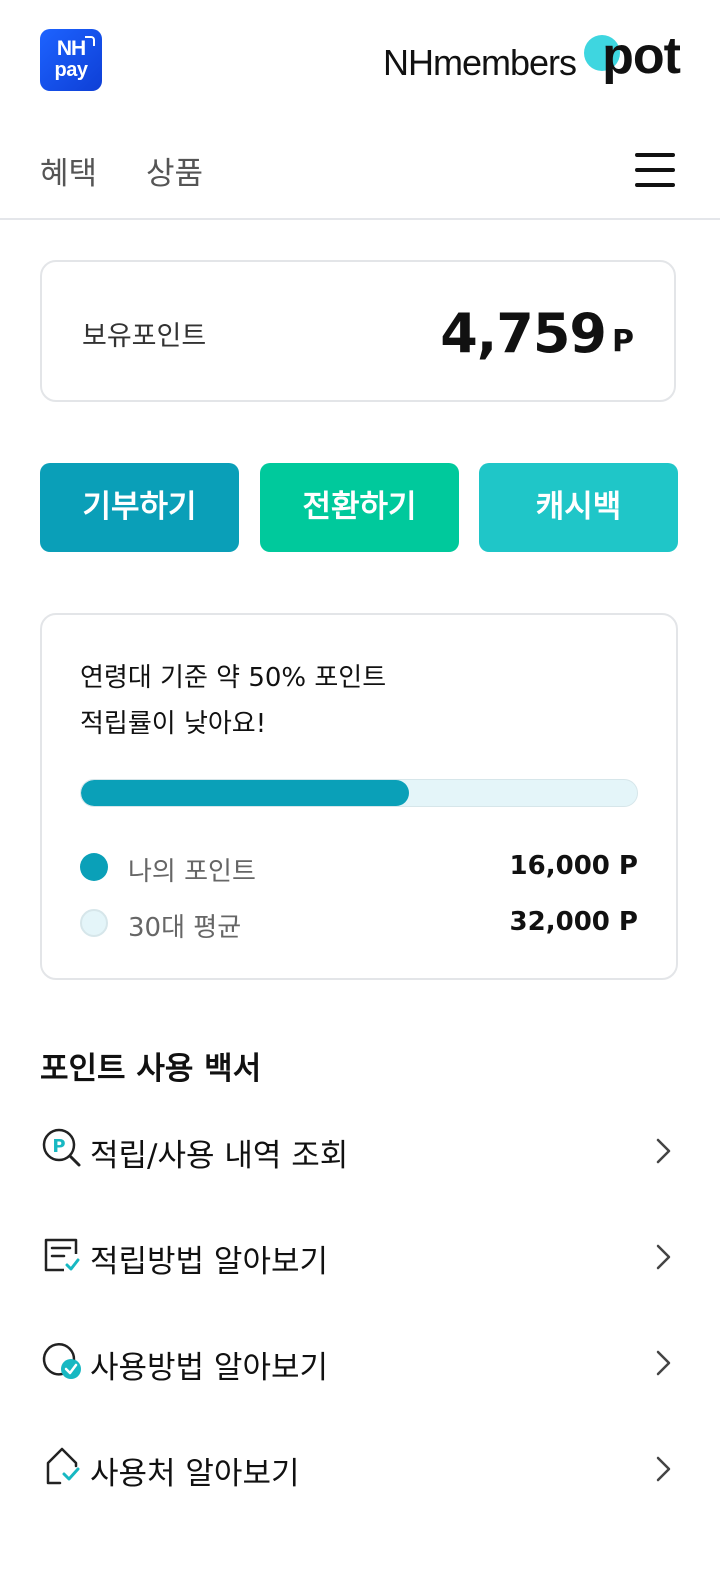  What do you see at coordinates (219, 1156) in the screenshot?
I see `menu-item-label: 적립/사용 내역 조회` at bounding box center [219, 1156].